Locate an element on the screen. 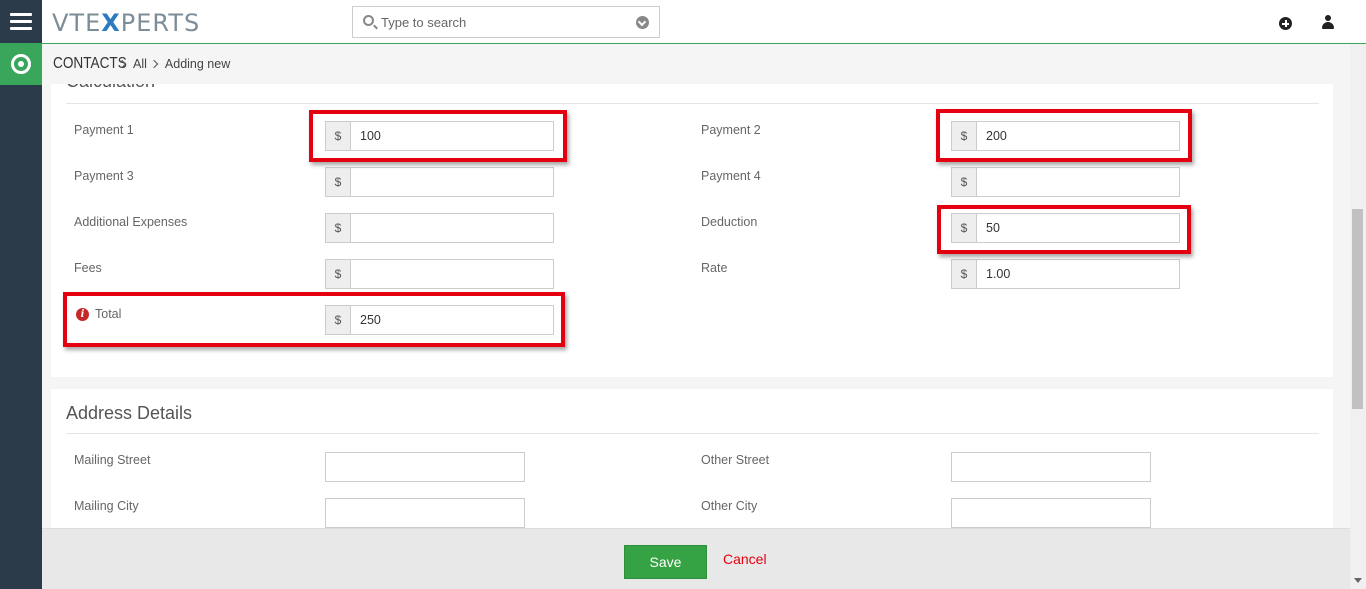  save-button: Save is located at coordinates (665, 562).